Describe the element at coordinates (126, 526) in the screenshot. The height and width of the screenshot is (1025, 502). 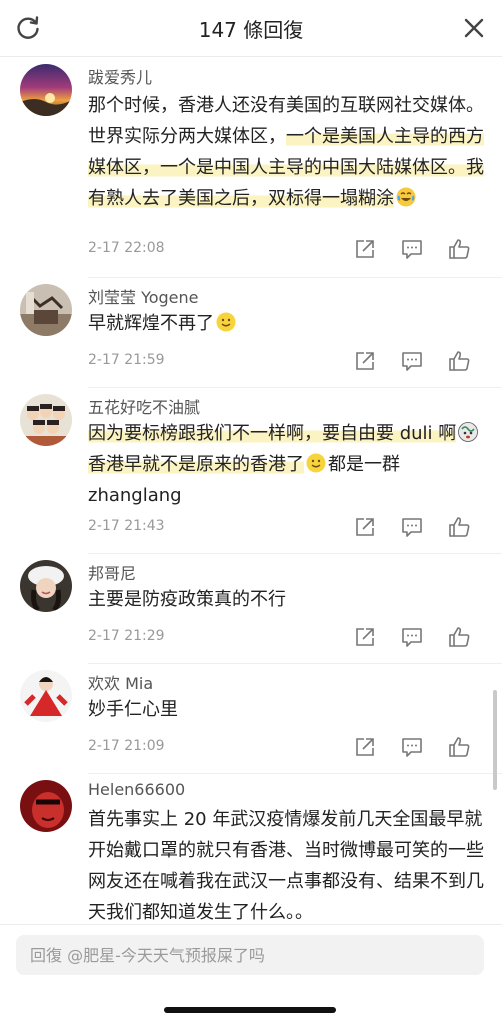
I see `comment-time: 2-17 21:43` at that location.